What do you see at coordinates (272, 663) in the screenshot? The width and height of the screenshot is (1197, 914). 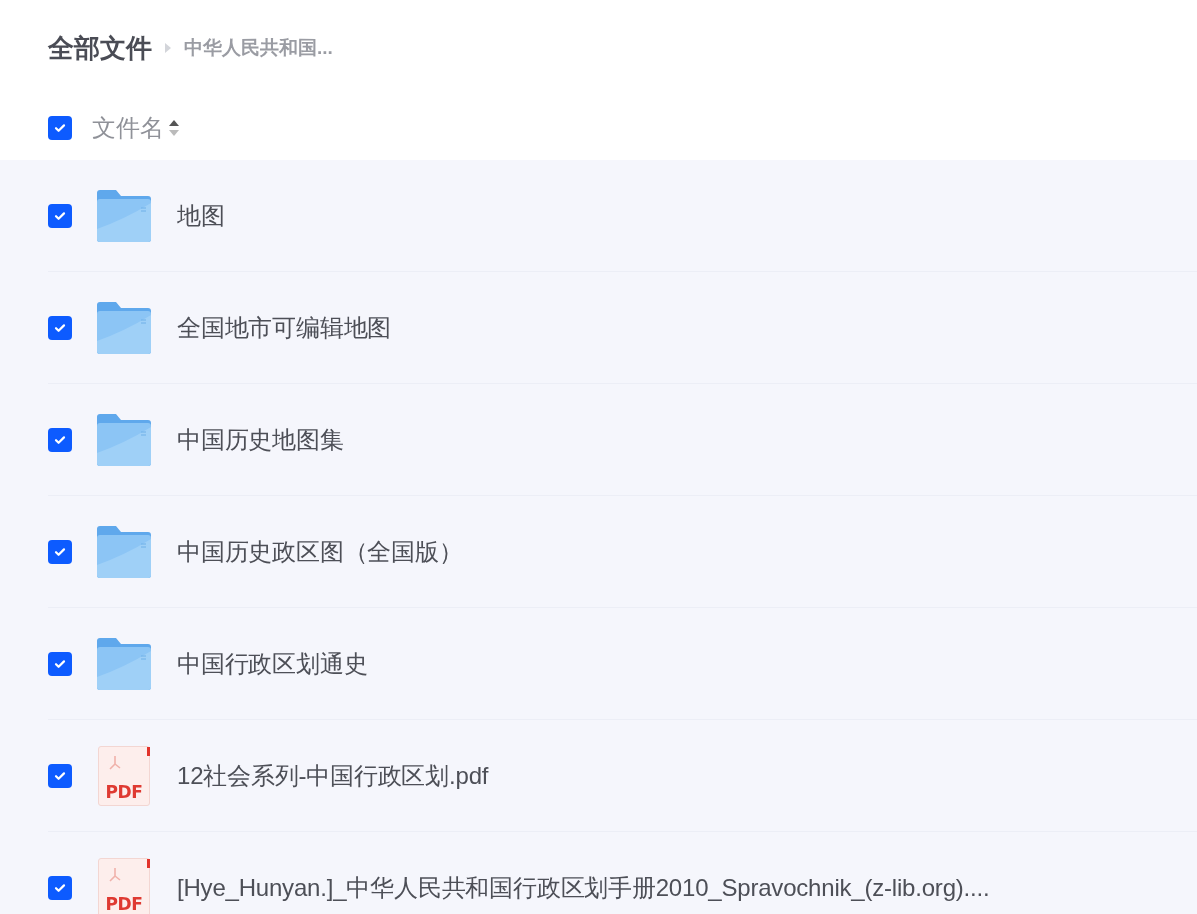 I see `file-name: 中国行政区划通史` at bounding box center [272, 663].